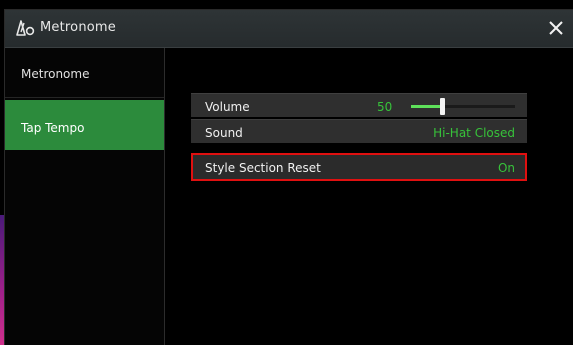 The image size is (573, 345). I want to click on volume-slider-handle, so click(442, 106).